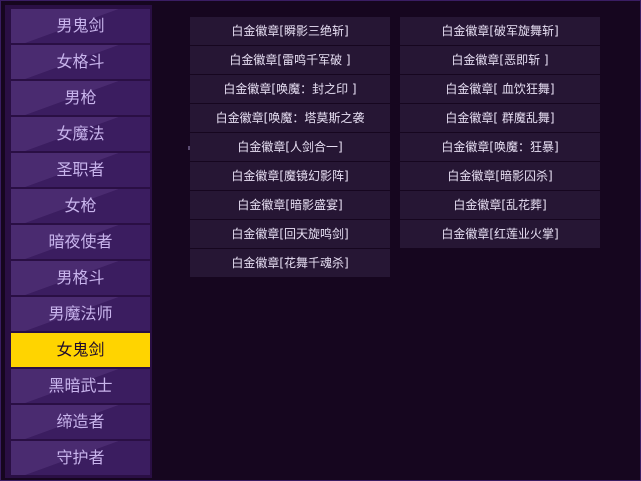 This screenshot has width=641, height=481. What do you see at coordinates (80, 206) in the screenshot?
I see `sidebar-item-female-gunner: 女枪` at bounding box center [80, 206].